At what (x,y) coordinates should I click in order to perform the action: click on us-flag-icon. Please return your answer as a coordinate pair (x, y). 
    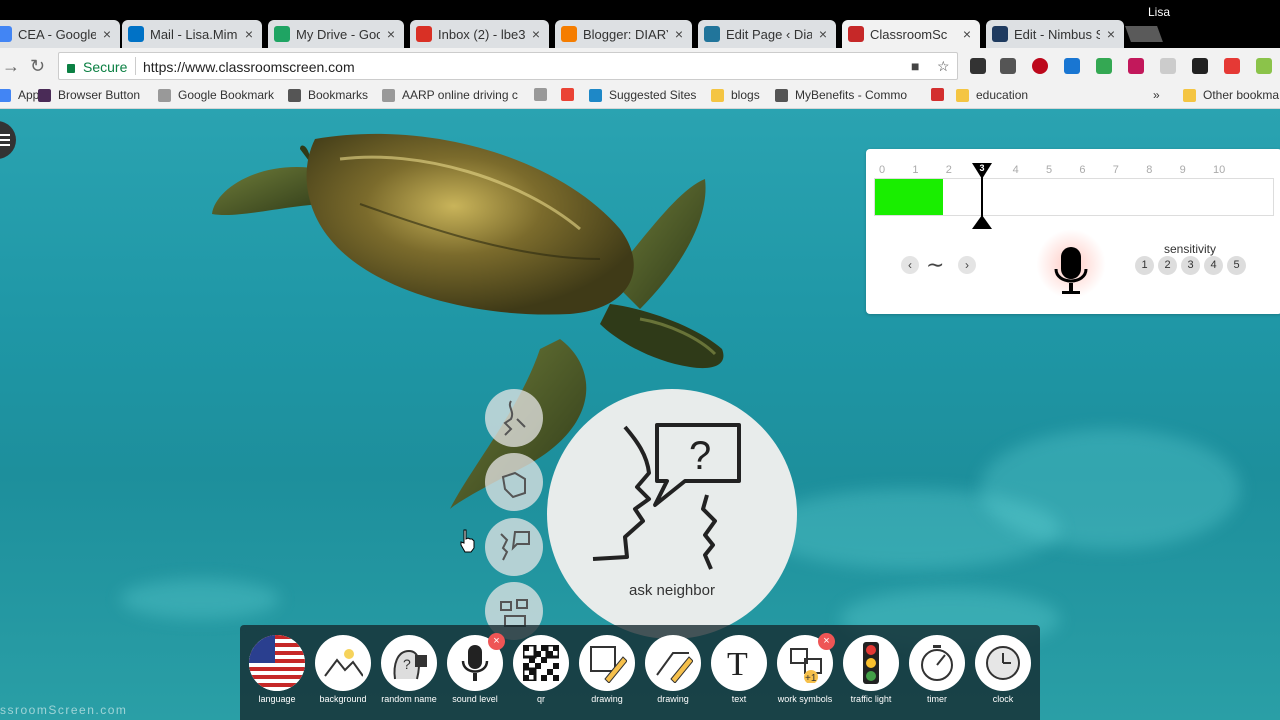
    Looking at the image, I should click on (277, 663).